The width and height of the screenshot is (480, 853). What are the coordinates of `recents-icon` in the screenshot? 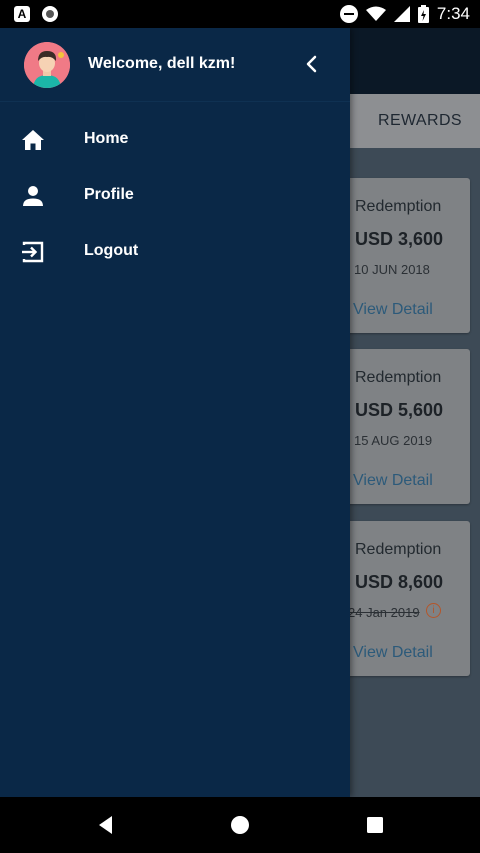 It's located at (375, 825).